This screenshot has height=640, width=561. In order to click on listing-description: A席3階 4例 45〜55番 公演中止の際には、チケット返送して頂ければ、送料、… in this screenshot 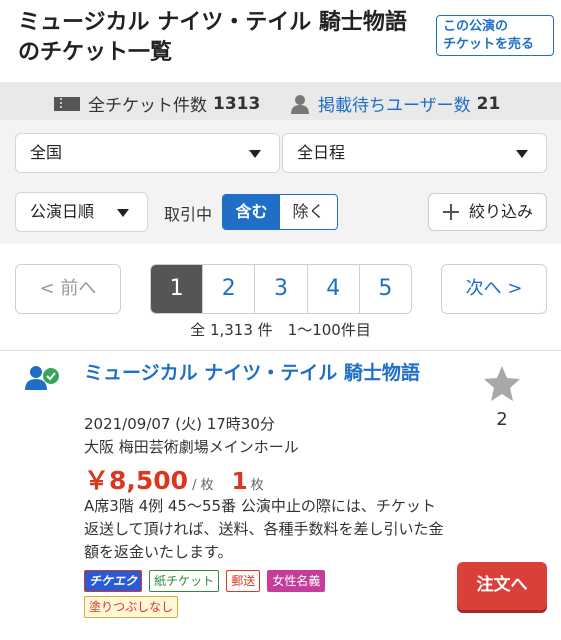, I will do `click(264, 529)`.